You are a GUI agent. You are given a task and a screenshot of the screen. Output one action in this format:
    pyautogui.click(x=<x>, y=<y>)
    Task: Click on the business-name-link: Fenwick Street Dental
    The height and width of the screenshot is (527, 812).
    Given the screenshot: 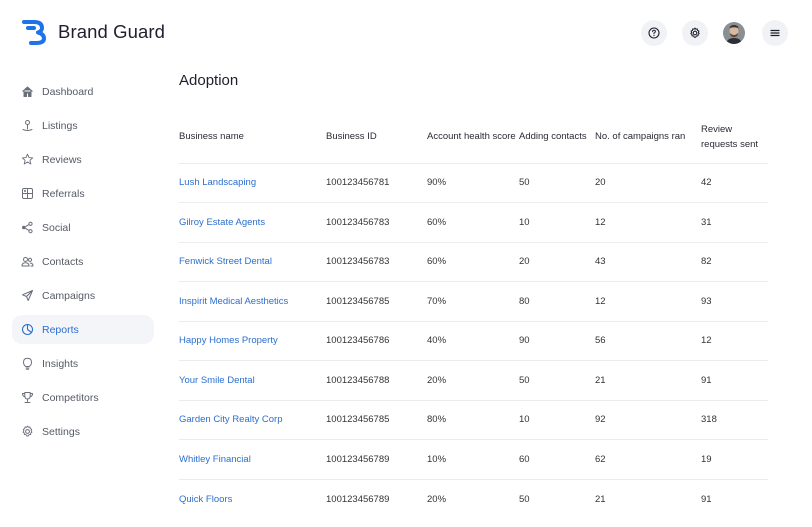 What is the action you would take?
    pyautogui.click(x=252, y=262)
    